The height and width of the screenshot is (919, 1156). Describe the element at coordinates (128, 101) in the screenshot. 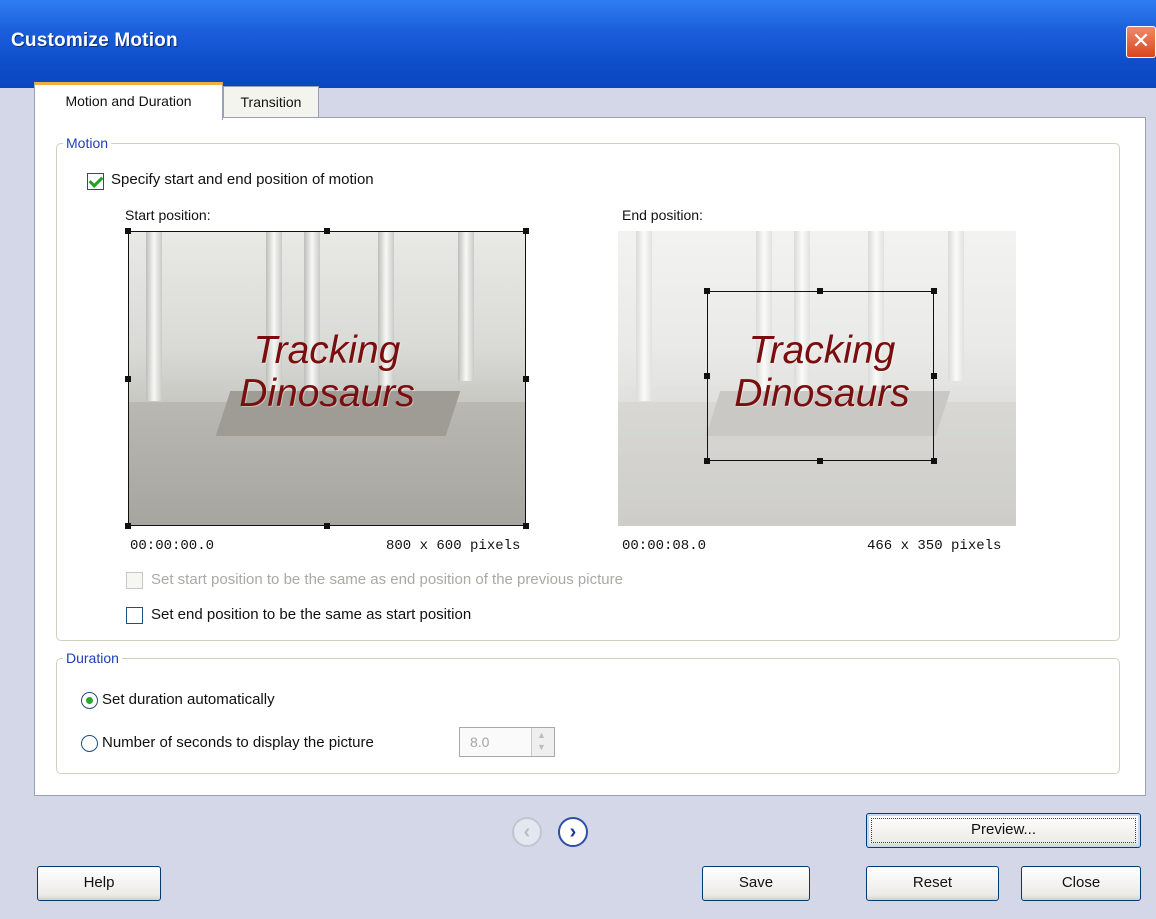

I see `tab-motion-and-duration: Motion and Duration` at that location.